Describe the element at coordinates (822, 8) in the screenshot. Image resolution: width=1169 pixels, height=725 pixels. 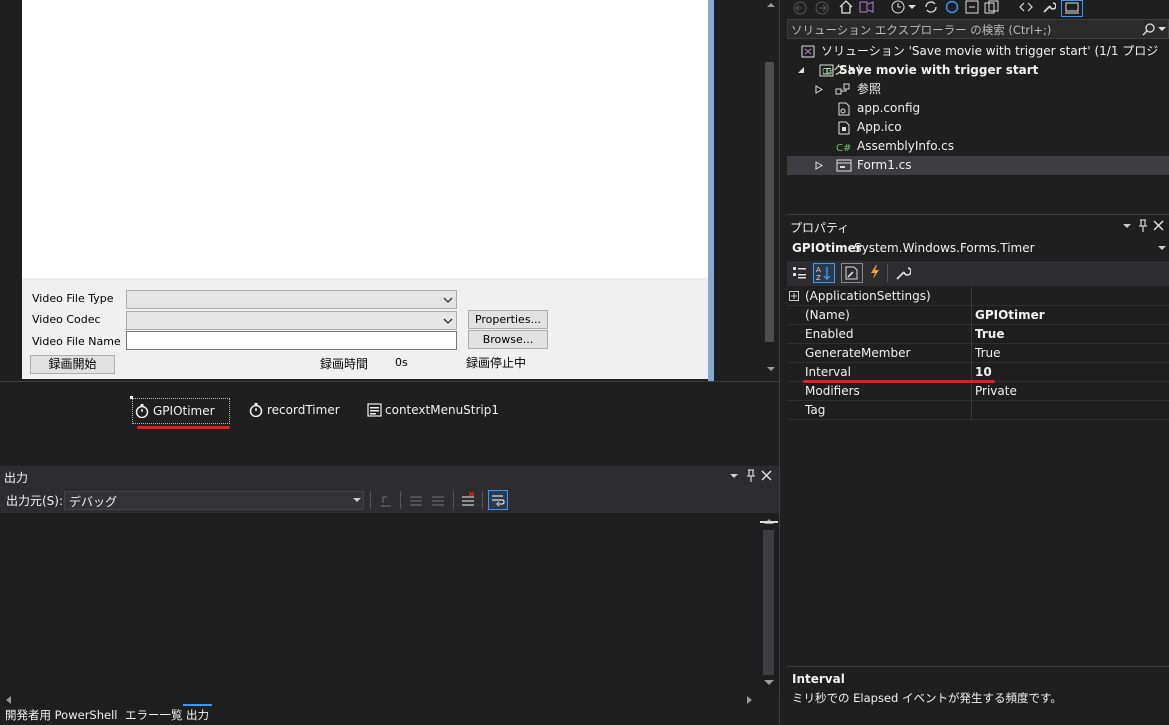
I see `forward-icon` at that location.